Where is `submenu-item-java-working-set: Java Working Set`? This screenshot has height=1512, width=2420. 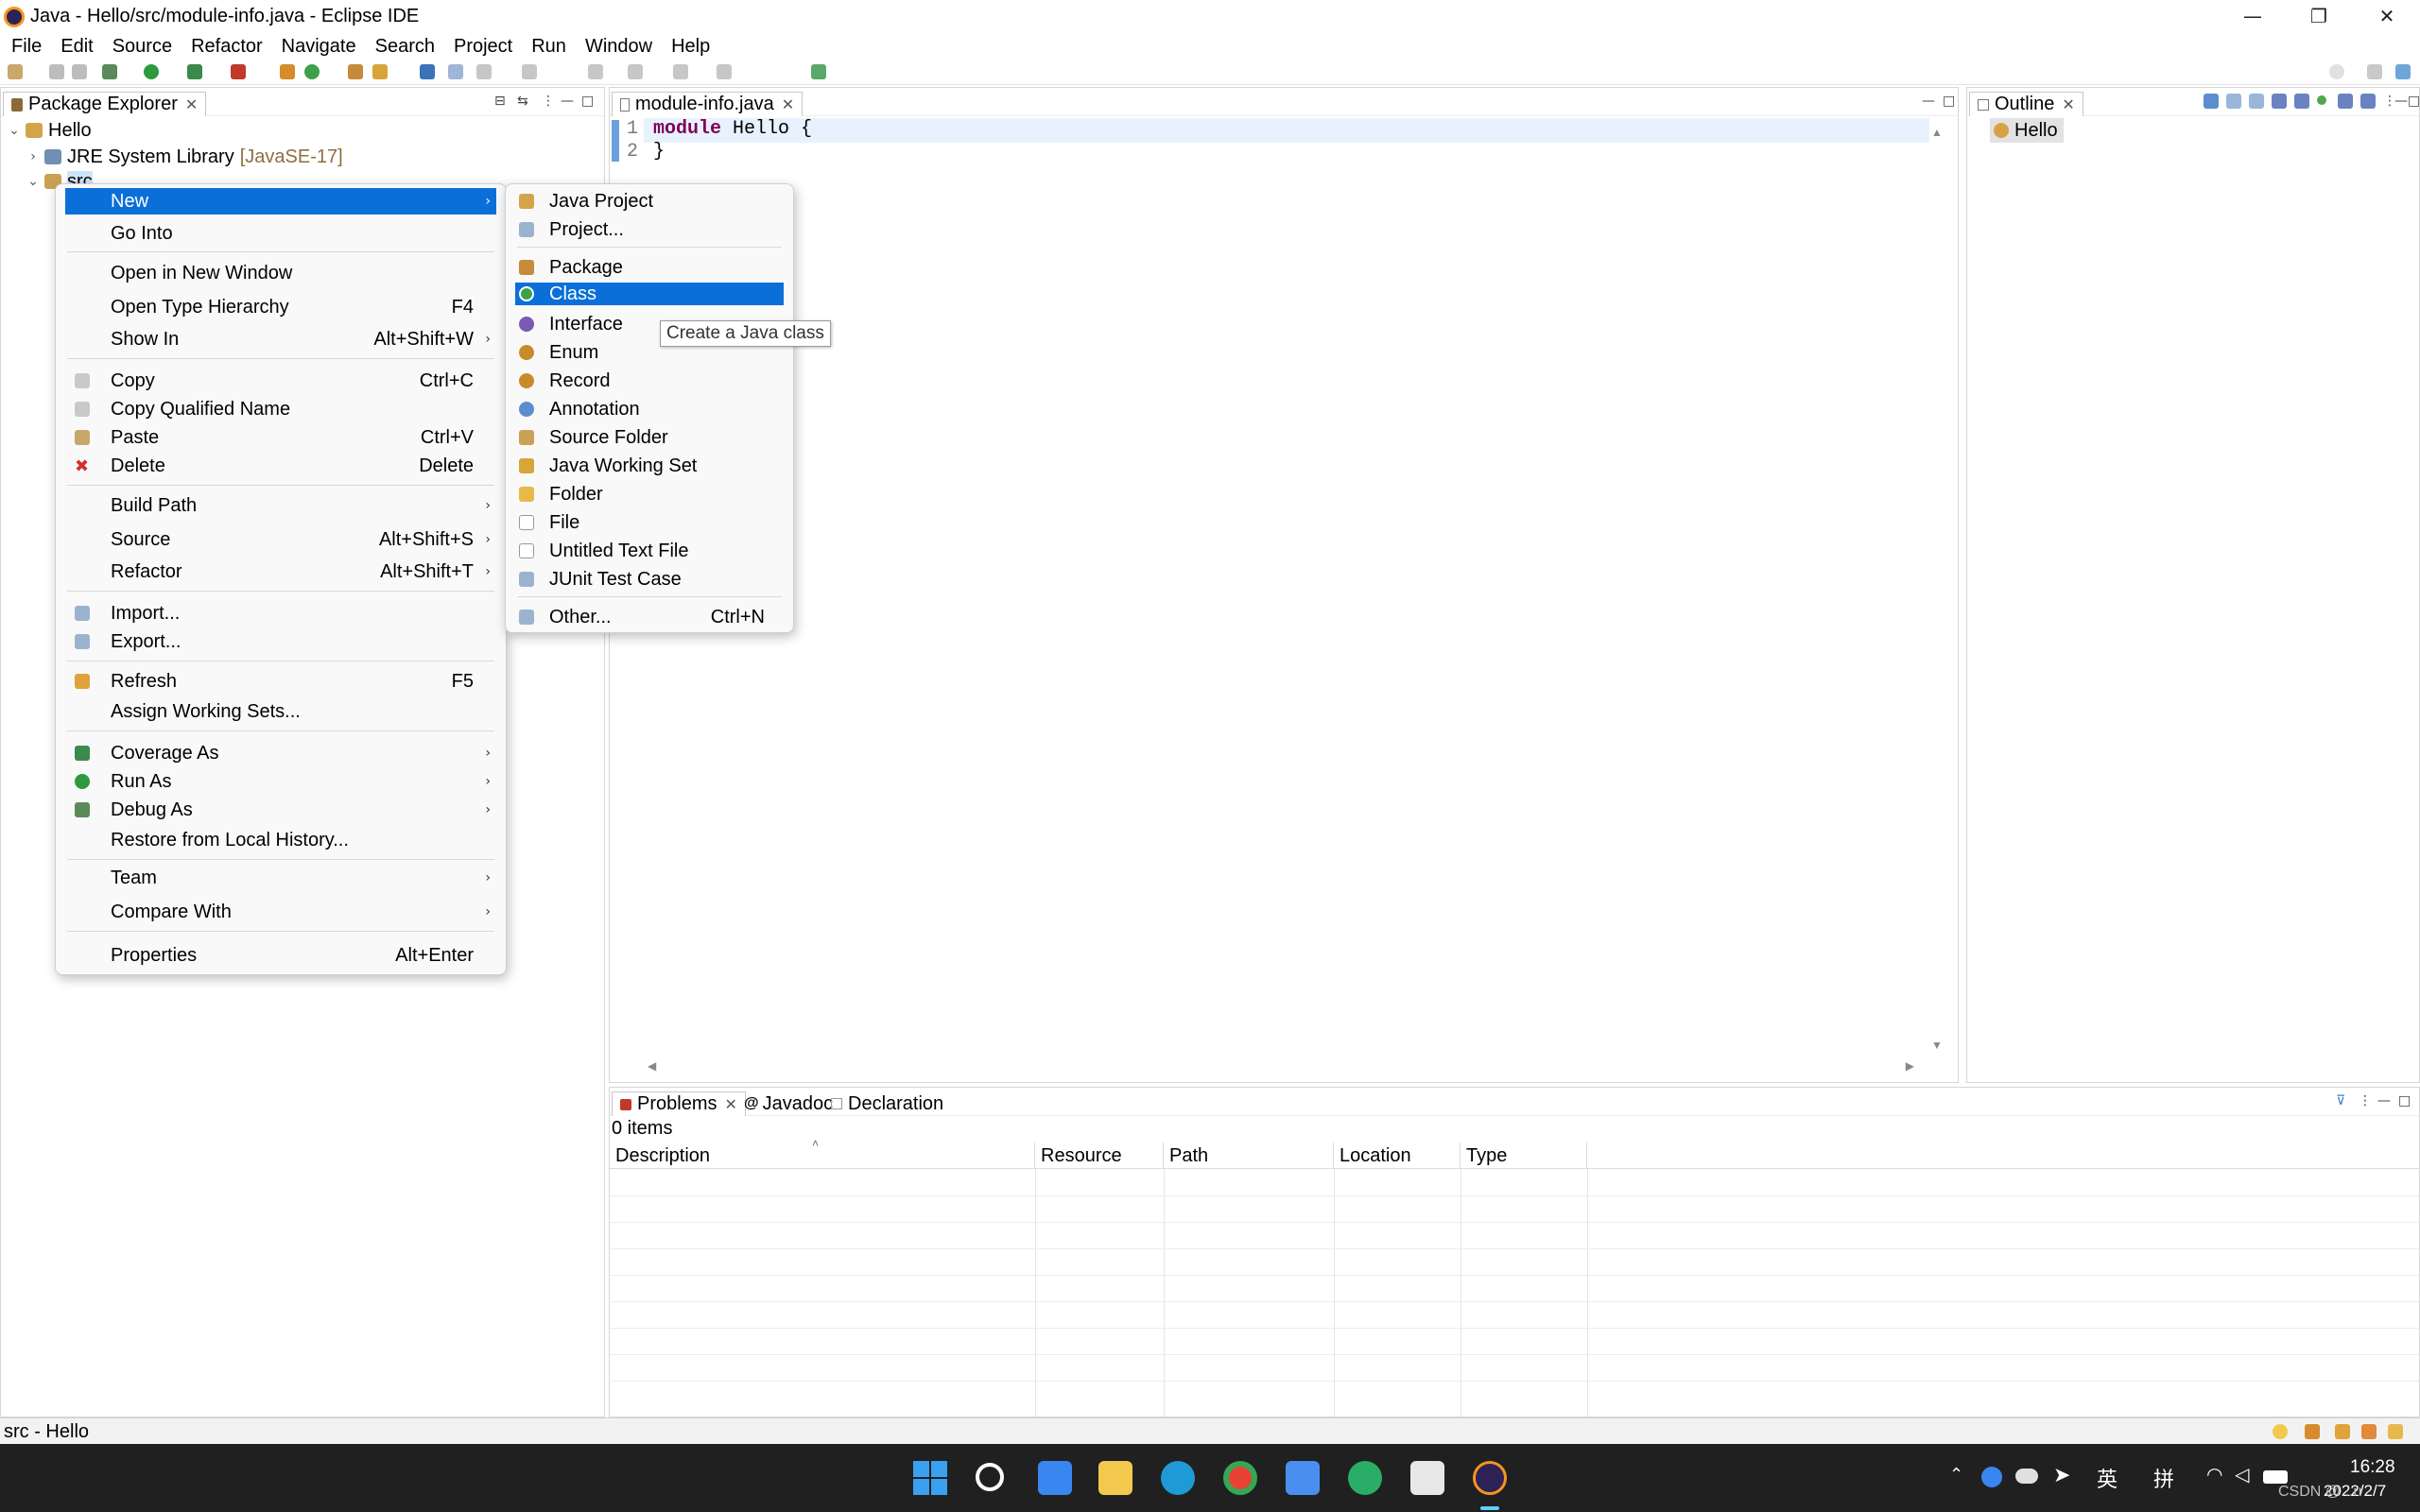 submenu-item-java-working-set: Java Working Set is located at coordinates (649, 466).